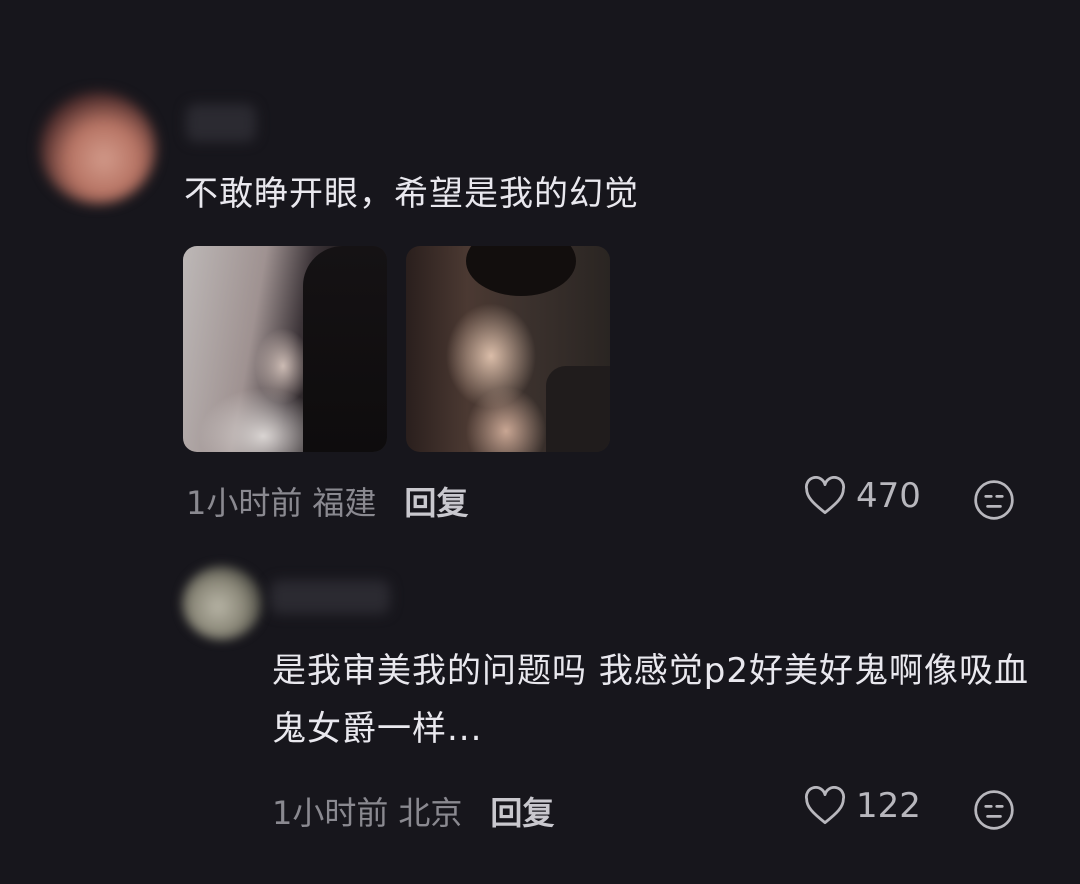  What do you see at coordinates (411, 194) in the screenshot?
I see `comment-text: 不敢睁开眼，希望是我的幻觉` at bounding box center [411, 194].